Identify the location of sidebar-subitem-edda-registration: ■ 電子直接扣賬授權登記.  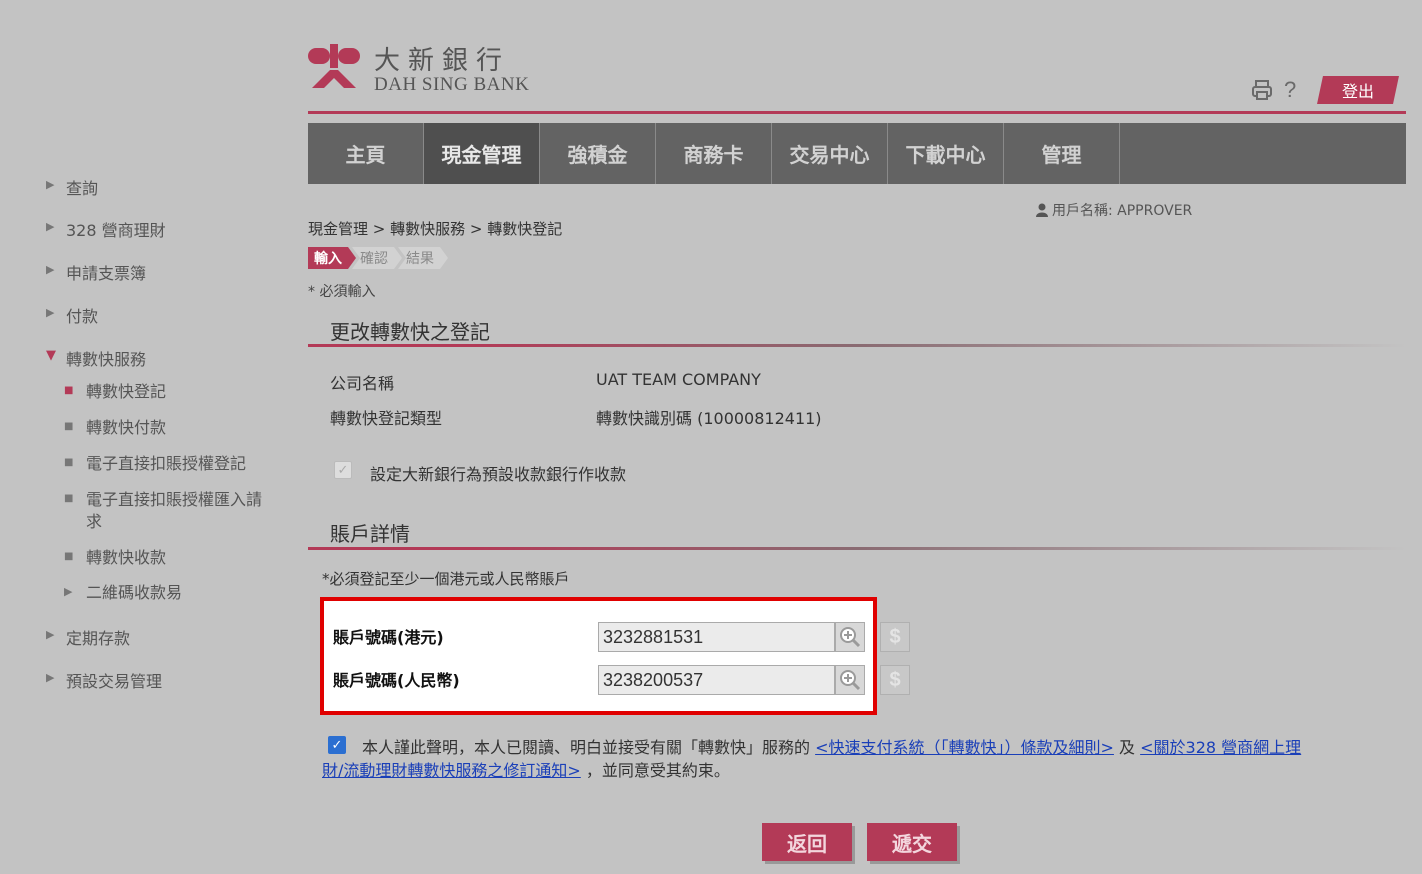
(179, 464).